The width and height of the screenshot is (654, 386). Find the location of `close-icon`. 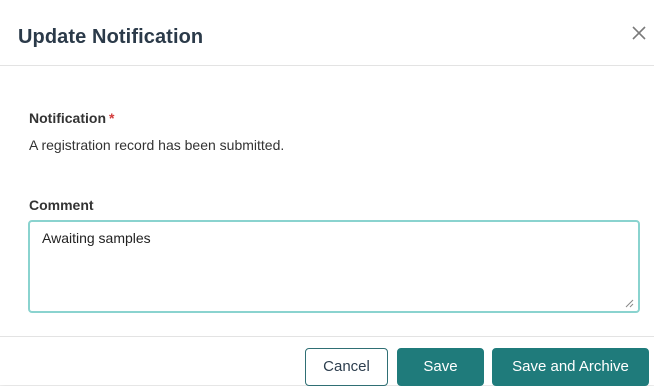

close-icon is located at coordinates (639, 35).